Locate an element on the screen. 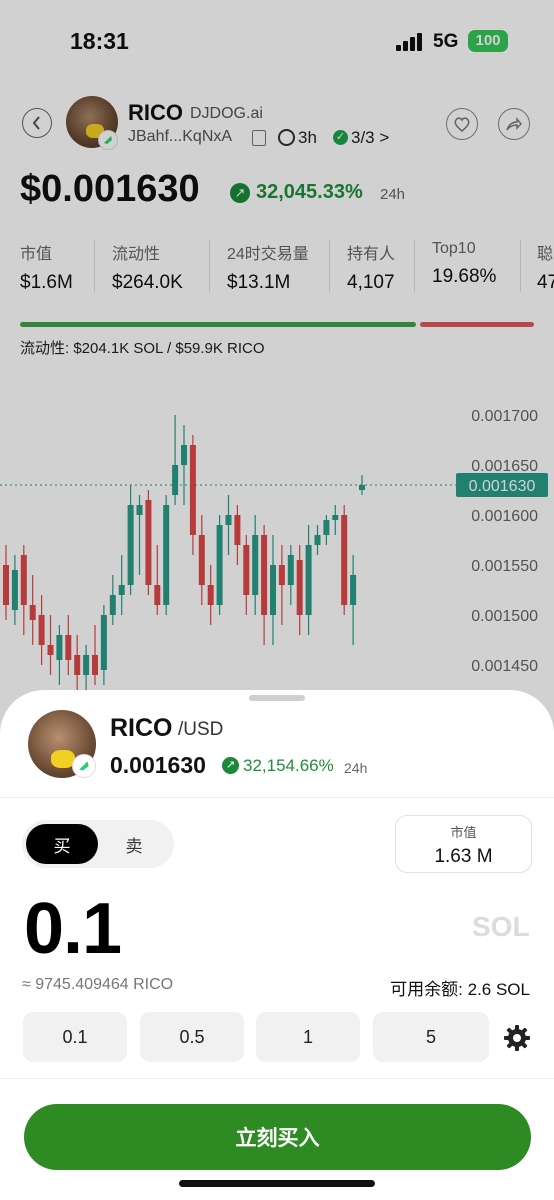  home-indicator is located at coordinates (277, 1183).